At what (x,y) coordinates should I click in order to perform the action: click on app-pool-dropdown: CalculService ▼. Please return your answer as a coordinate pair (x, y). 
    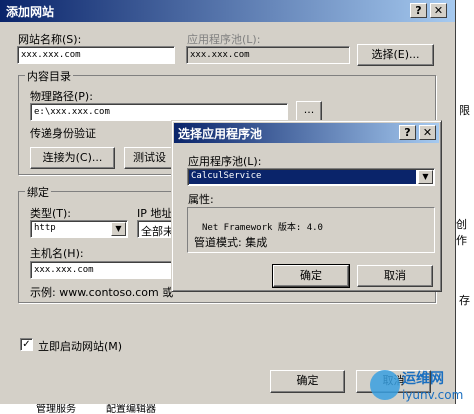
    Looking at the image, I should click on (311, 177).